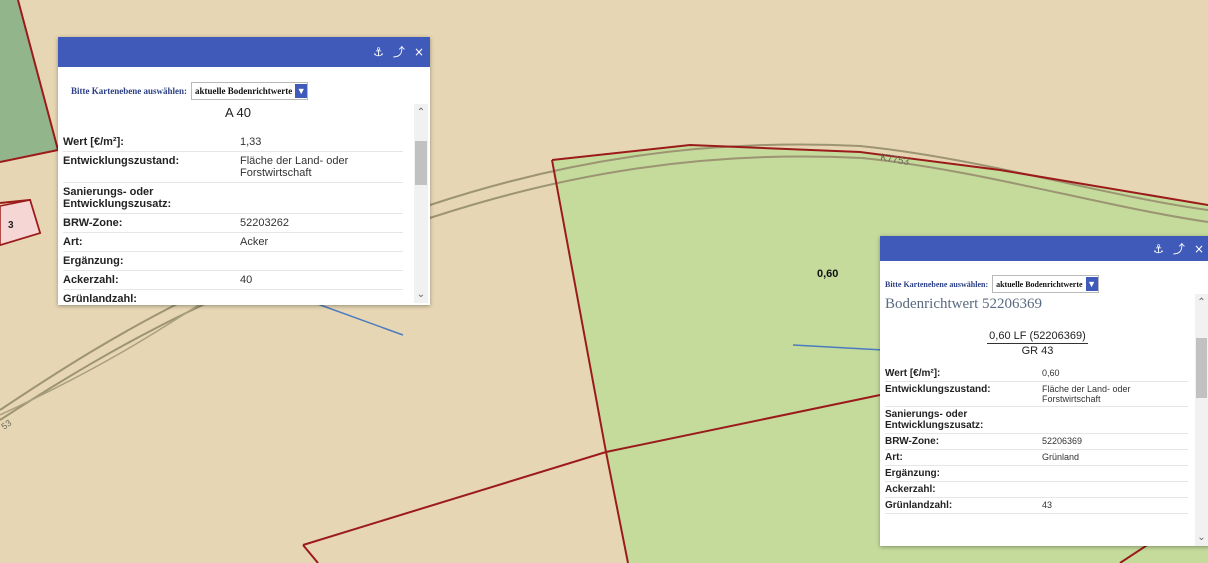  I want to click on table-row: Wert [€/m²]: 0,60, so click(1036, 374).